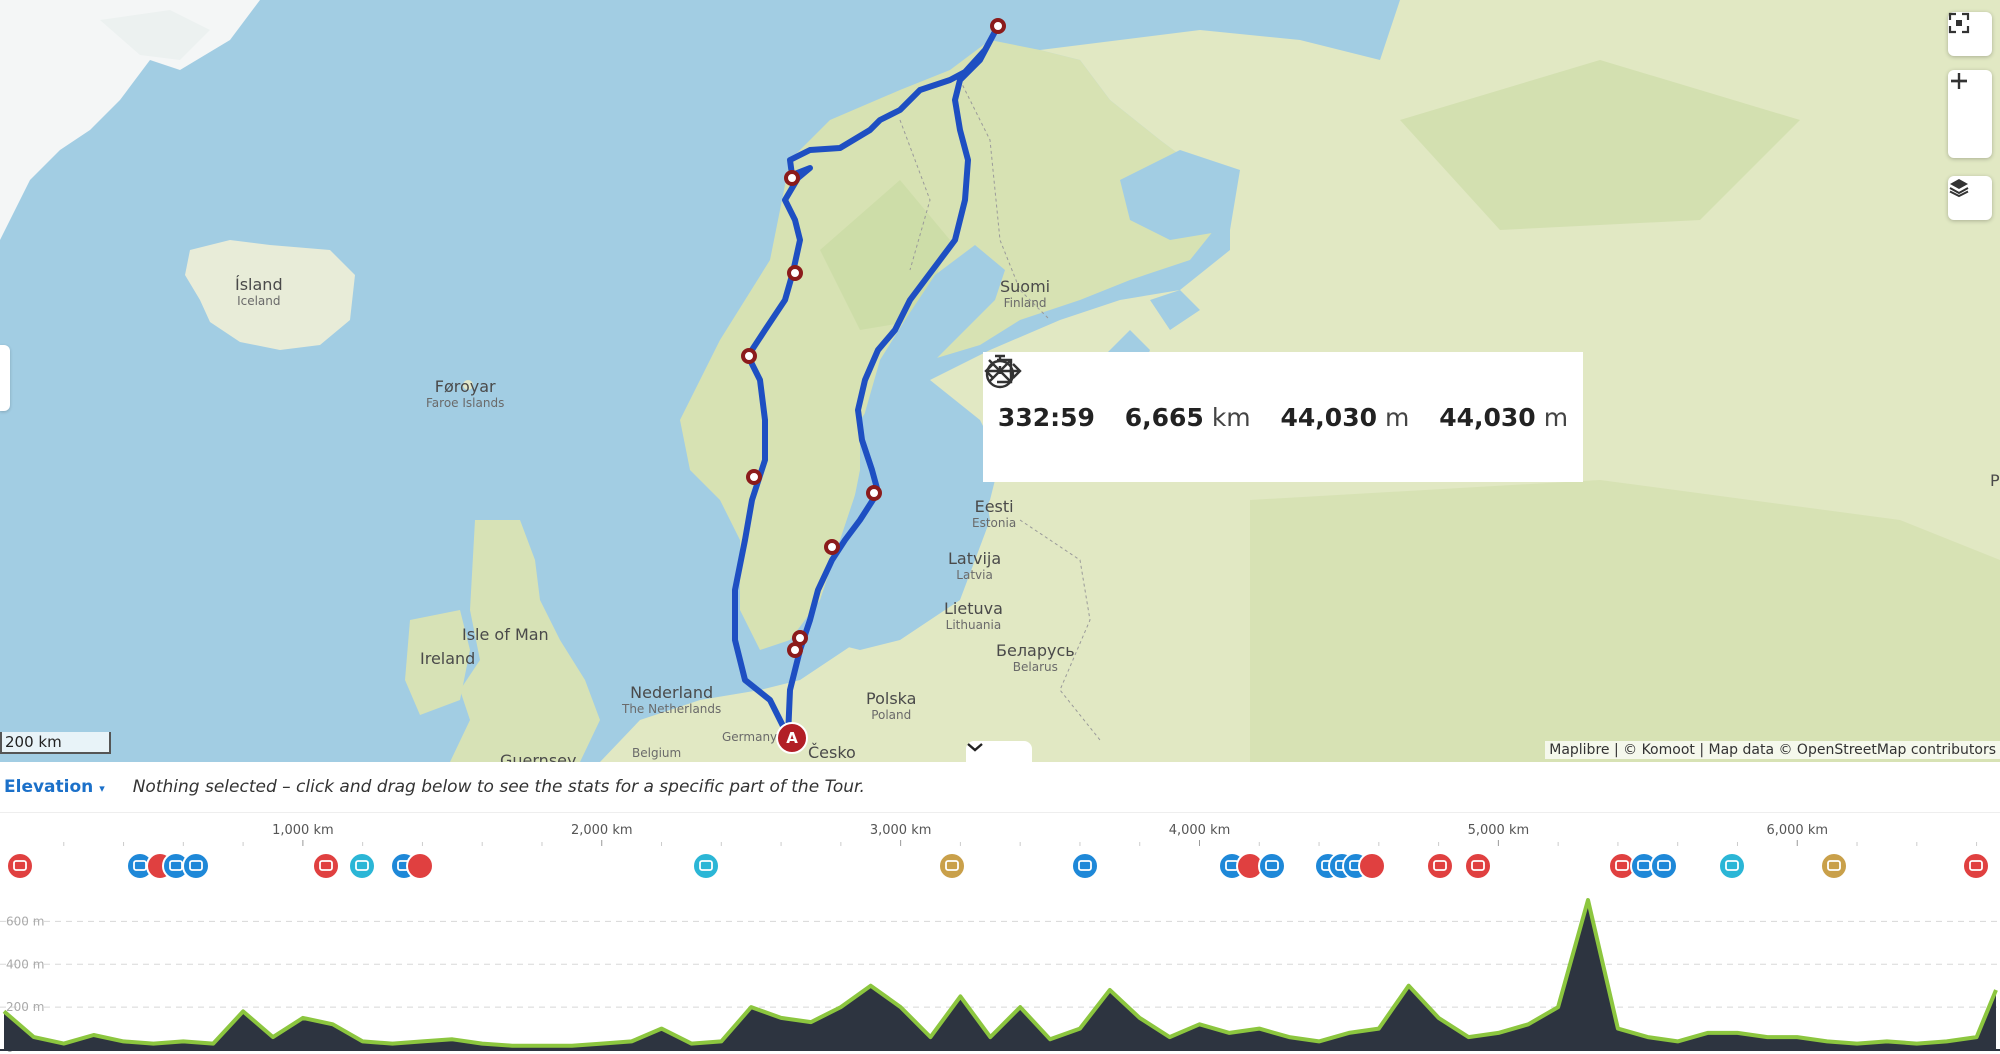  What do you see at coordinates (1040, 393) in the screenshot?
I see `duration-stat: 332:59` at bounding box center [1040, 393].